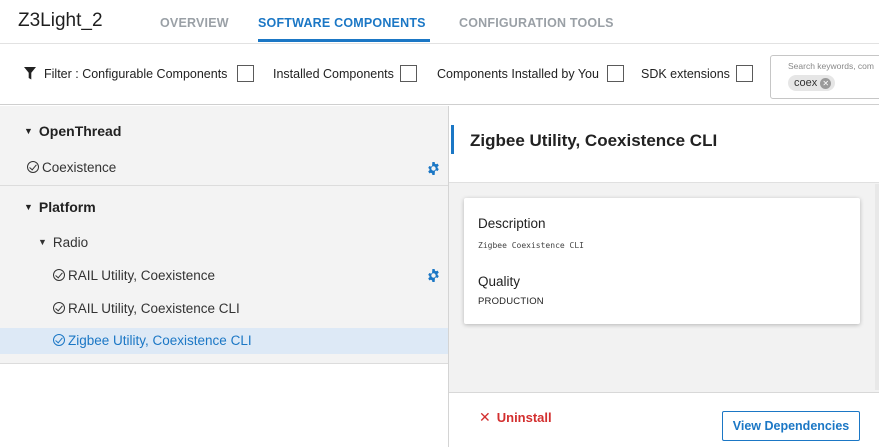 The image size is (879, 447). I want to click on description-value: Zigbee Coexistence CLI, so click(531, 245).